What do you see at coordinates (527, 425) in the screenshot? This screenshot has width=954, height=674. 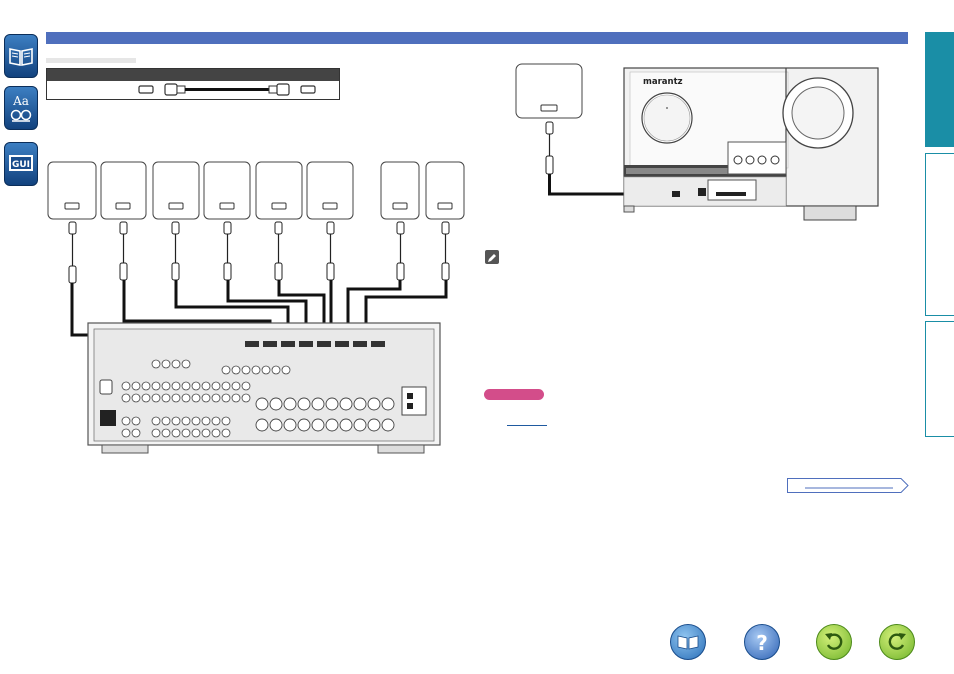 I see `reference-link` at bounding box center [527, 425].